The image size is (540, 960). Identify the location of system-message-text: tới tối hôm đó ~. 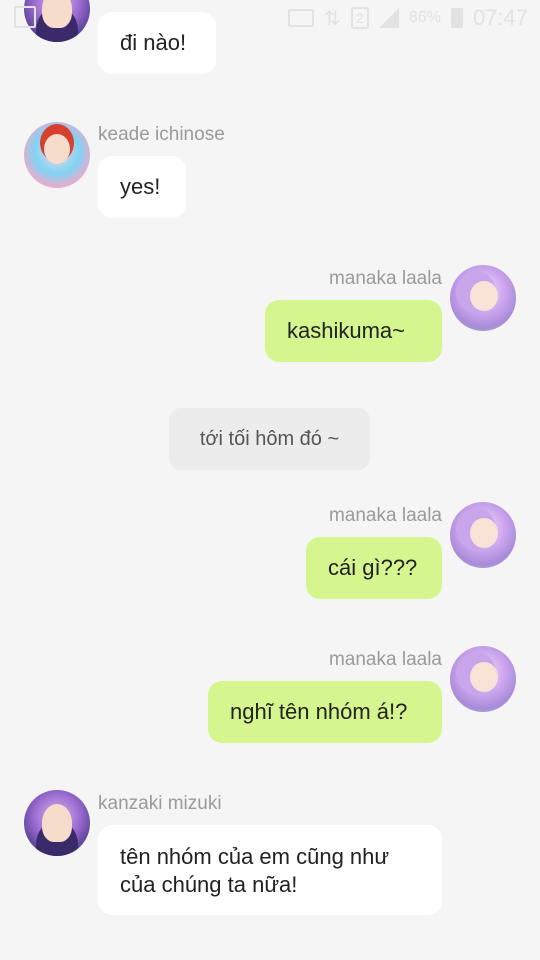
(269, 438).